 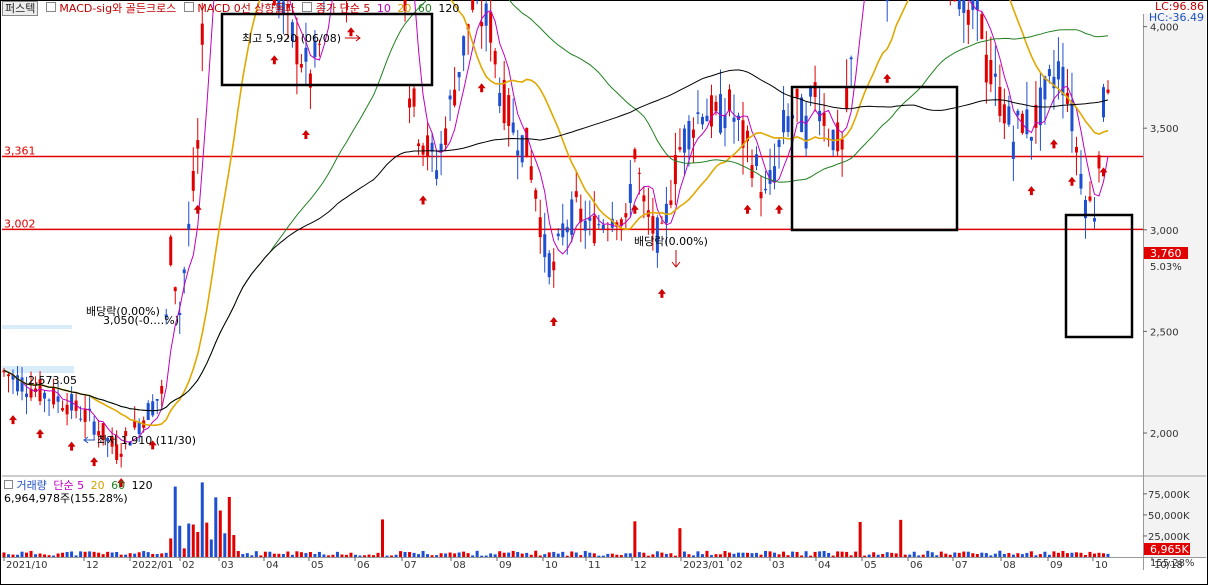 What do you see at coordinates (1166, 253) in the screenshot?
I see `close-price-label: 3,760` at bounding box center [1166, 253].